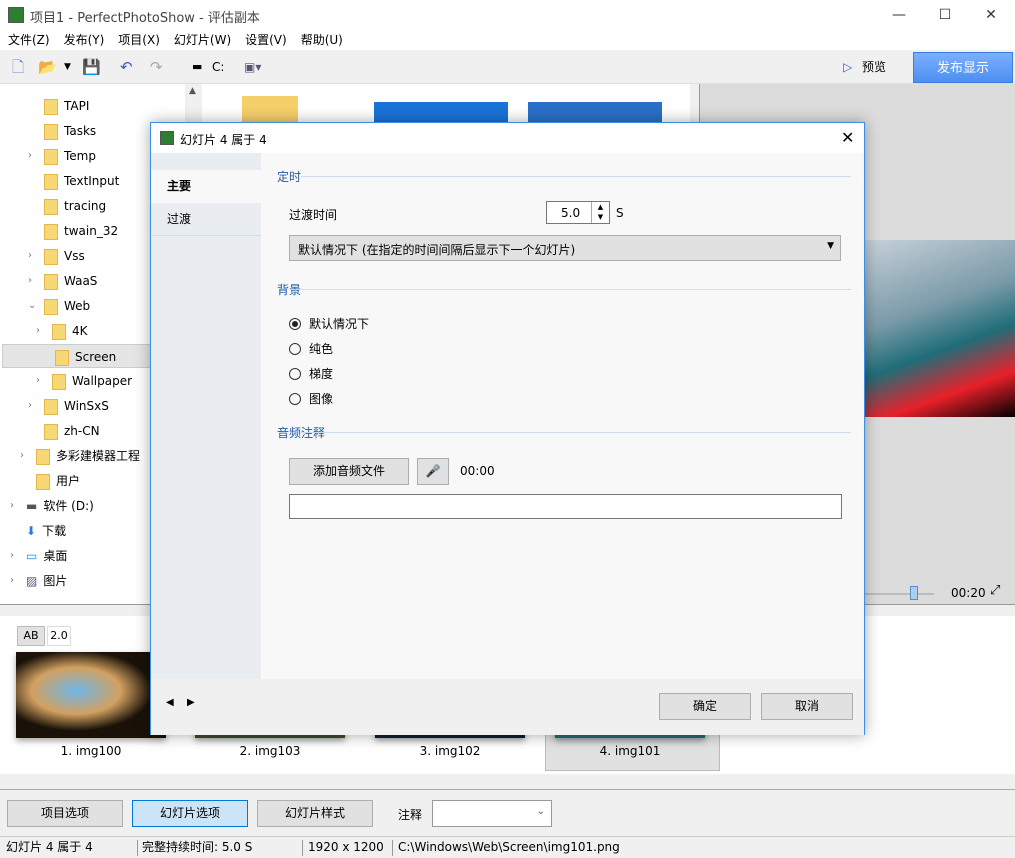 This screenshot has width=1015, height=858. I want to click on advance-mode-value: 默认情况下 (在指定的时间间隔后显示下一个幻灯片), so click(437, 250).